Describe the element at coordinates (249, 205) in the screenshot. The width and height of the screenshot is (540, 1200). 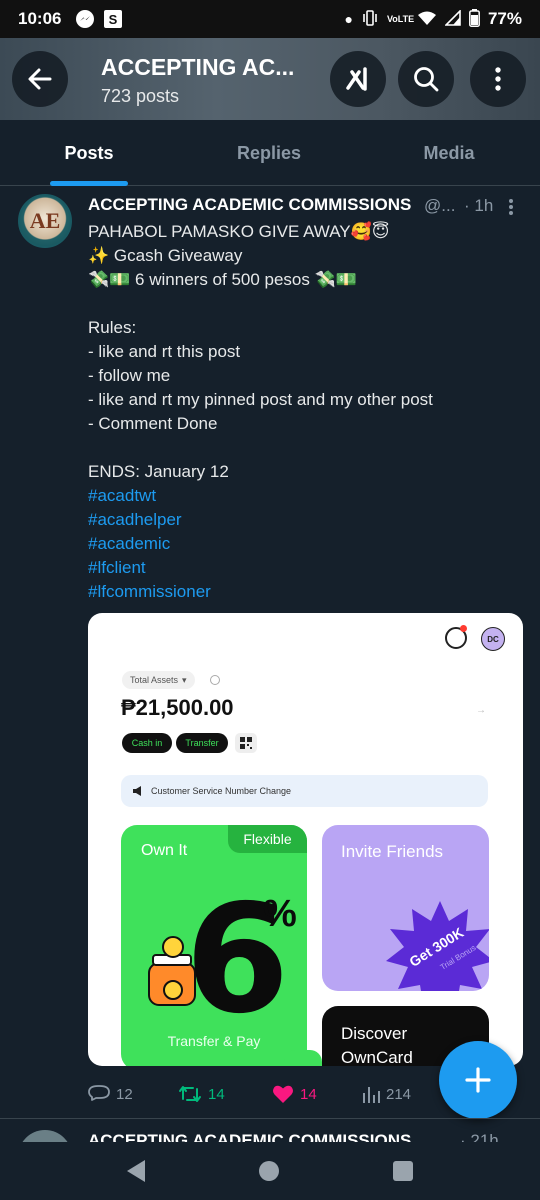
I see `post-author-name: ACCEPTING ACADEMIC COMMISSIONS` at that location.